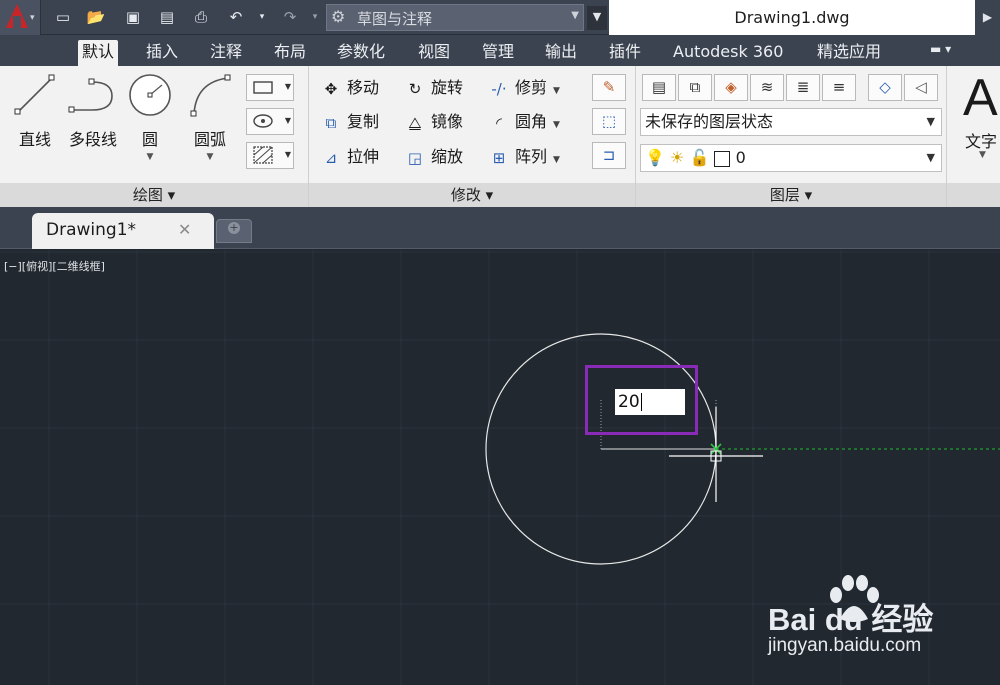 The height and width of the screenshot is (685, 1000). I want to click on layer-color-swatch, so click(722, 158).